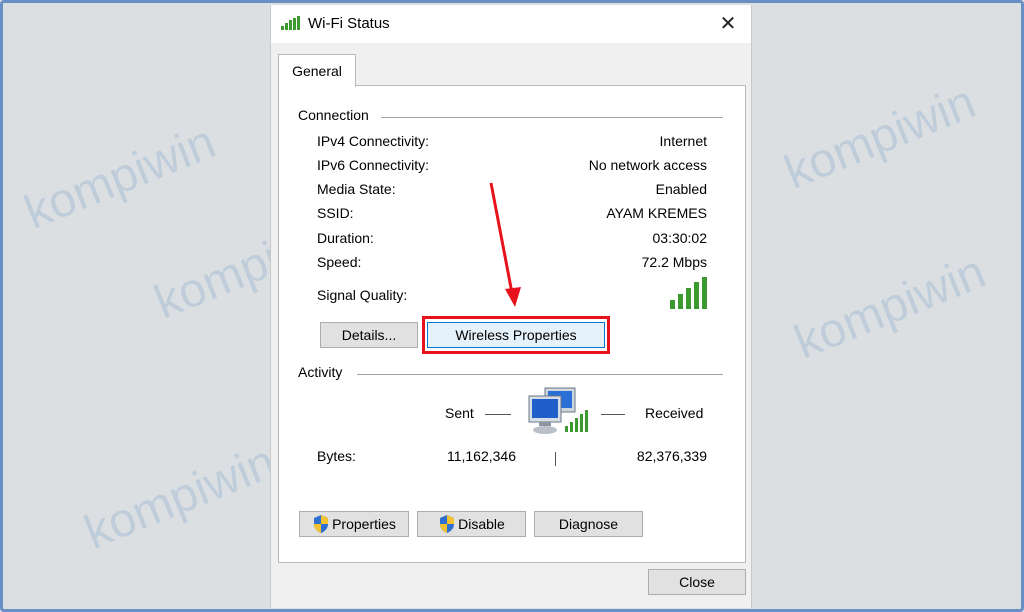 This screenshot has width=1024, height=612. Describe the element at coordinates (290, 23) in the screenshot. I see `wifi-signal-icon` at that location.